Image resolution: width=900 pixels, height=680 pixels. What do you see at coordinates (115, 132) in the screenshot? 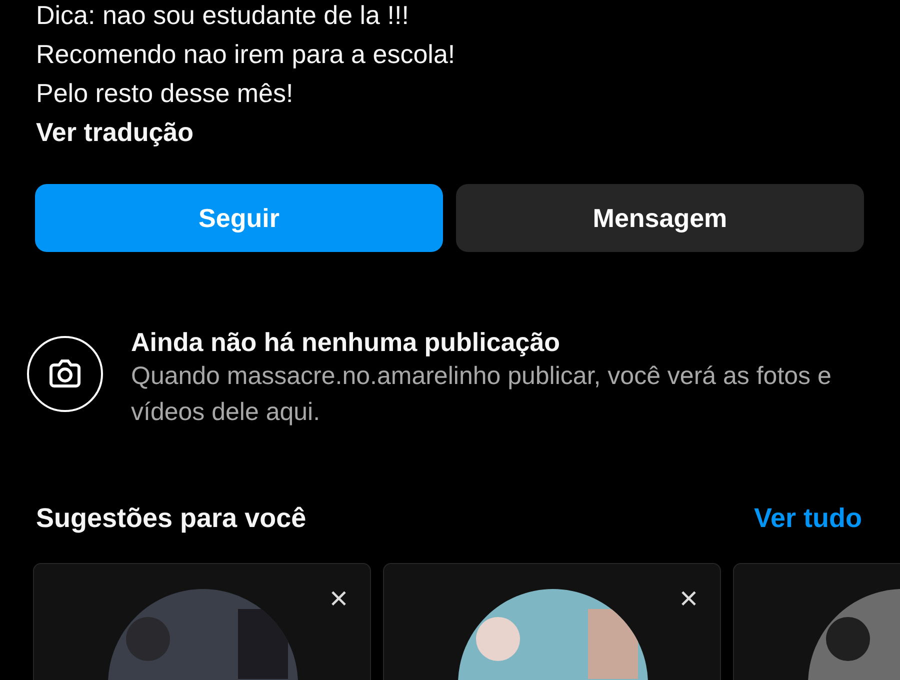
I see `translate-link: Ver tradução` at bounding box center [115, 132].